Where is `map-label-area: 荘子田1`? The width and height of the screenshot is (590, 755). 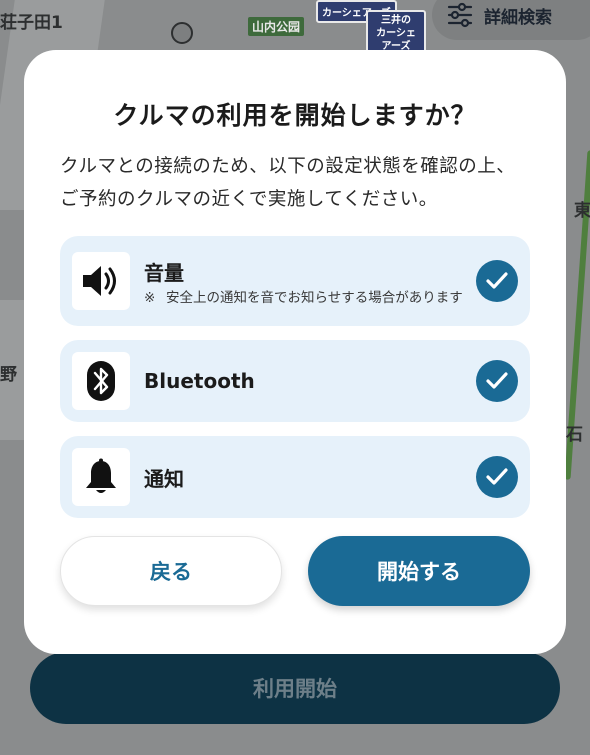
map-label-area: 荘子田1 is located at coordinates (31, 23).